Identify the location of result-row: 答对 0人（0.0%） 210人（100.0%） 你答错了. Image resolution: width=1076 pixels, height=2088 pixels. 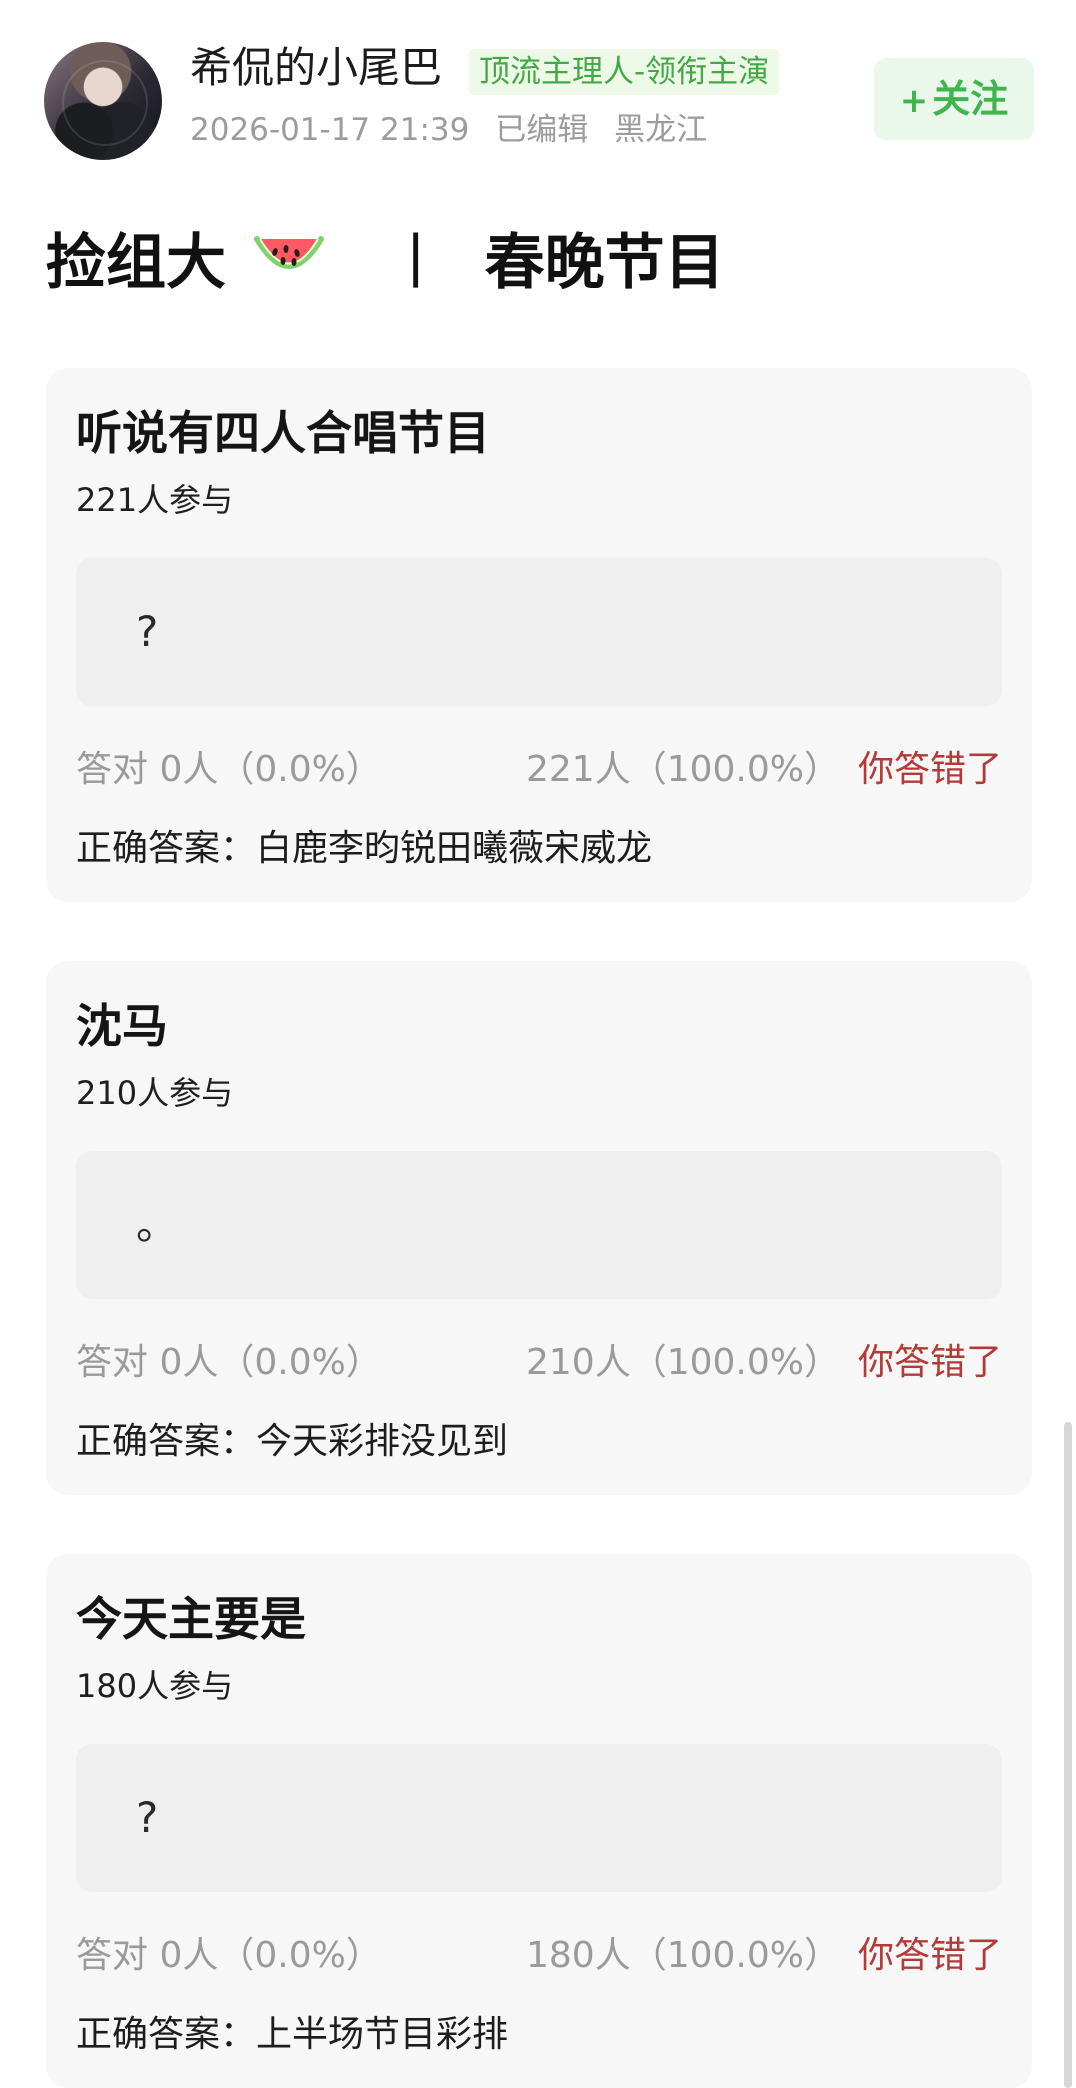
(539, 1363).